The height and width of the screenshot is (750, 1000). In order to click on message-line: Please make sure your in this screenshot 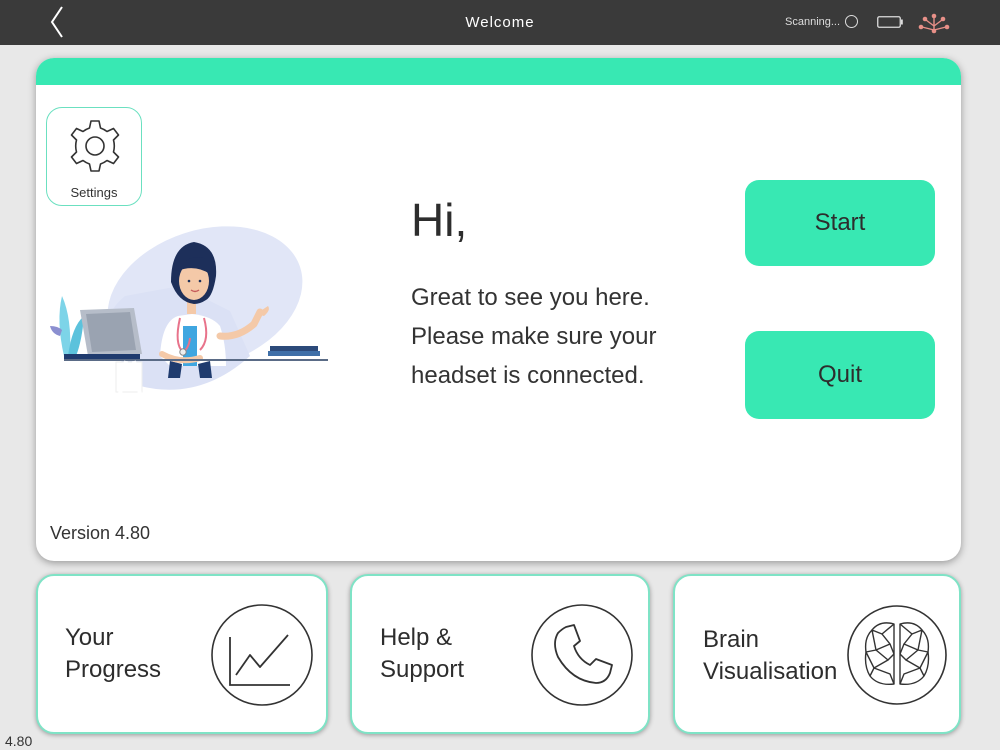, I will do `click(534, 336)`.